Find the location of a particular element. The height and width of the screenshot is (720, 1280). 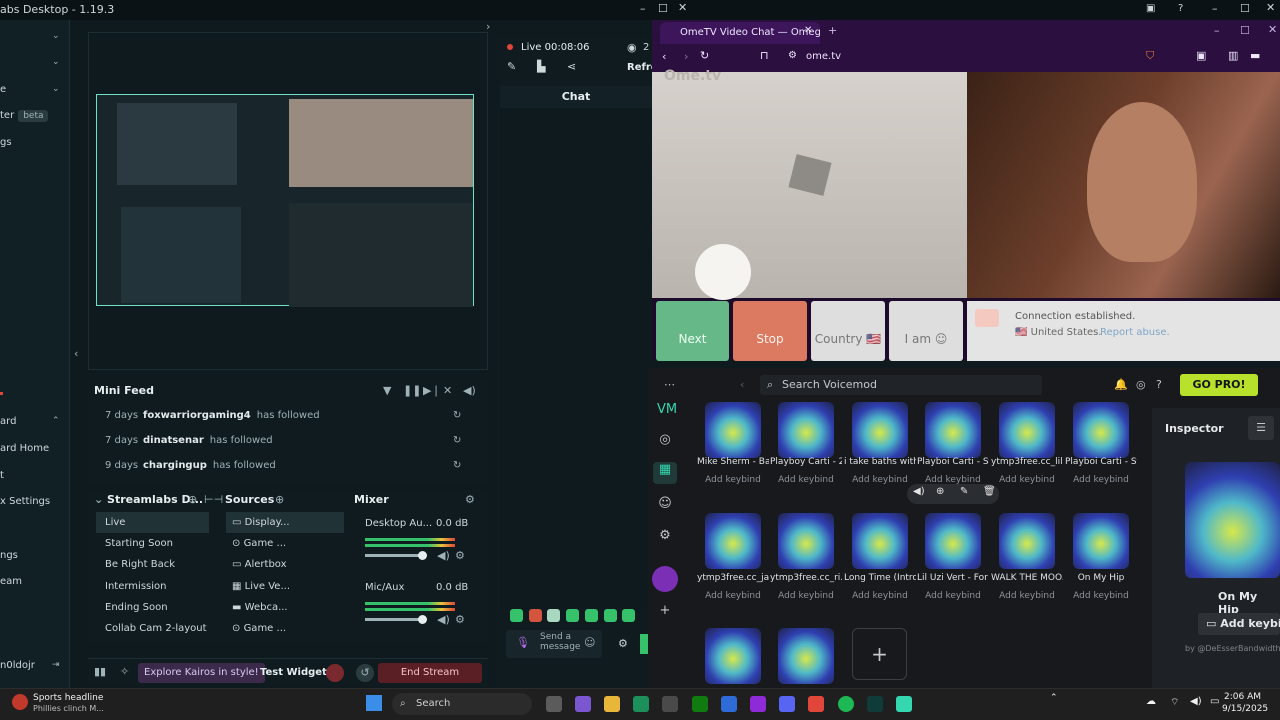

nav-item: t is located at coordinates (35, 475).